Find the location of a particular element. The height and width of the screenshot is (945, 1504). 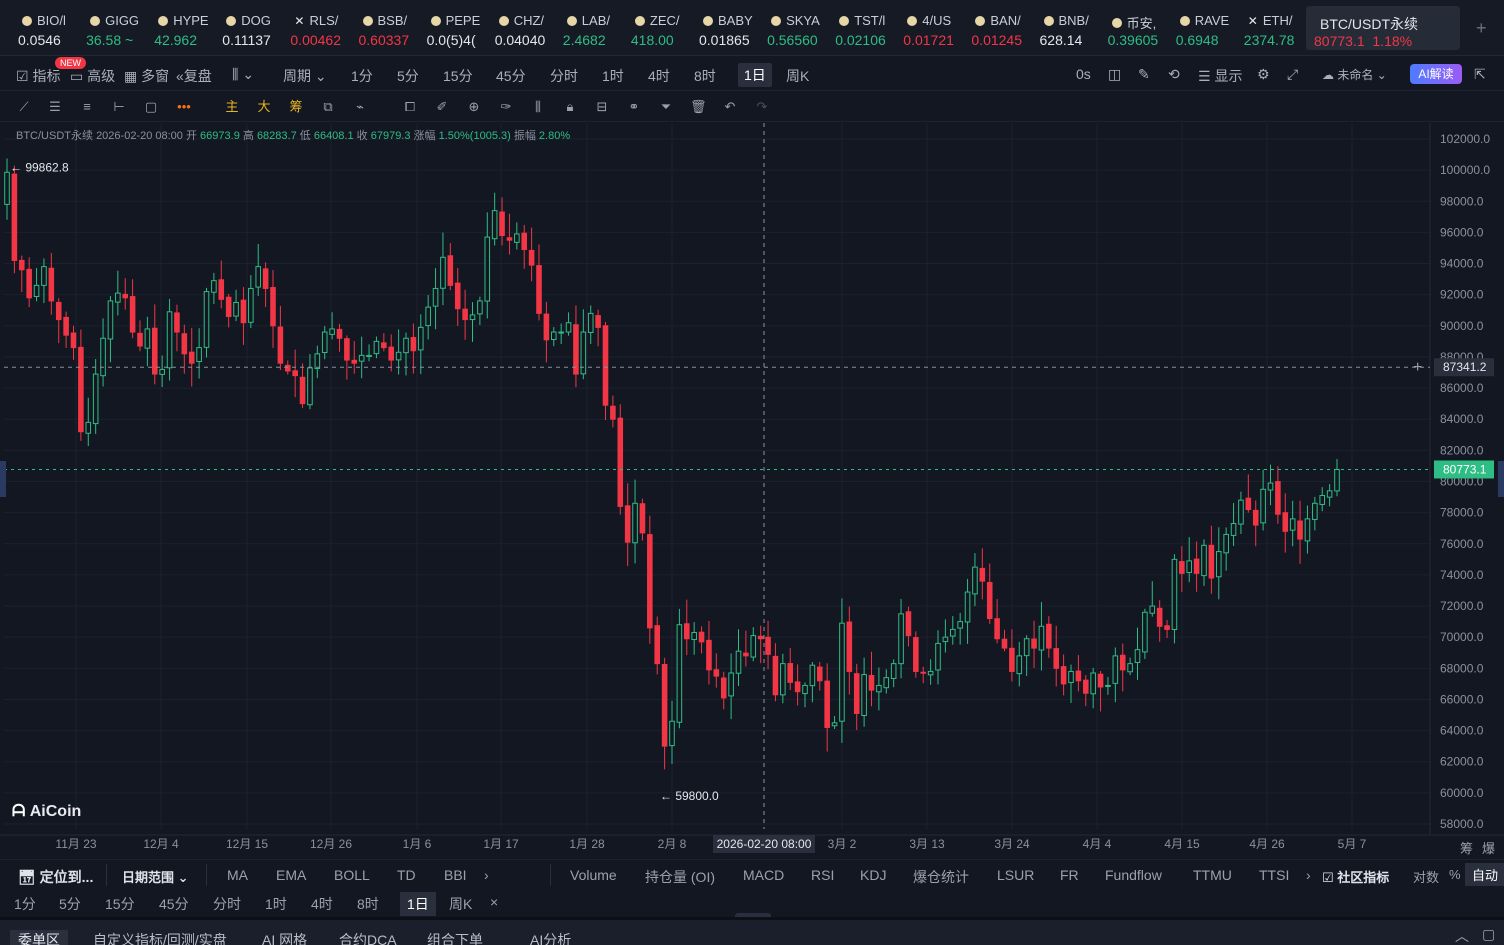

chevron-up-icon: ︿ is located at coordinates (1462, 935).